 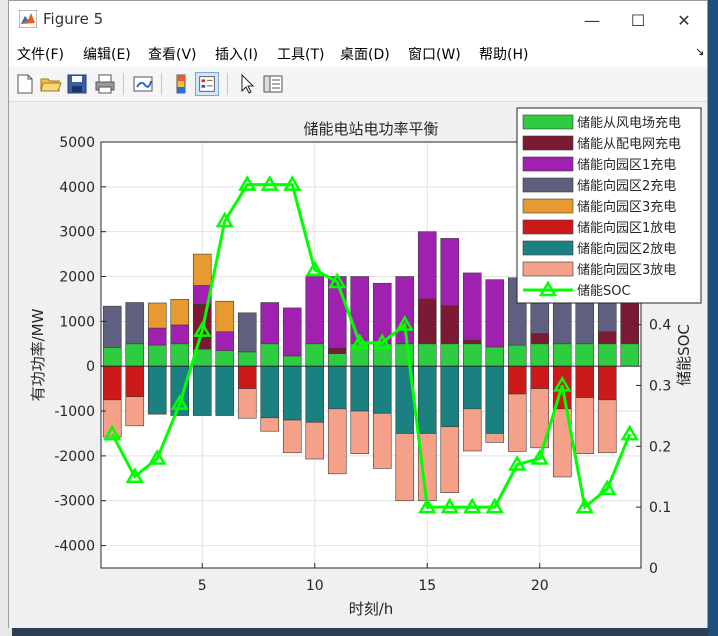 I want to click on y-tick-label: 4000, so click(x=77, y=188).